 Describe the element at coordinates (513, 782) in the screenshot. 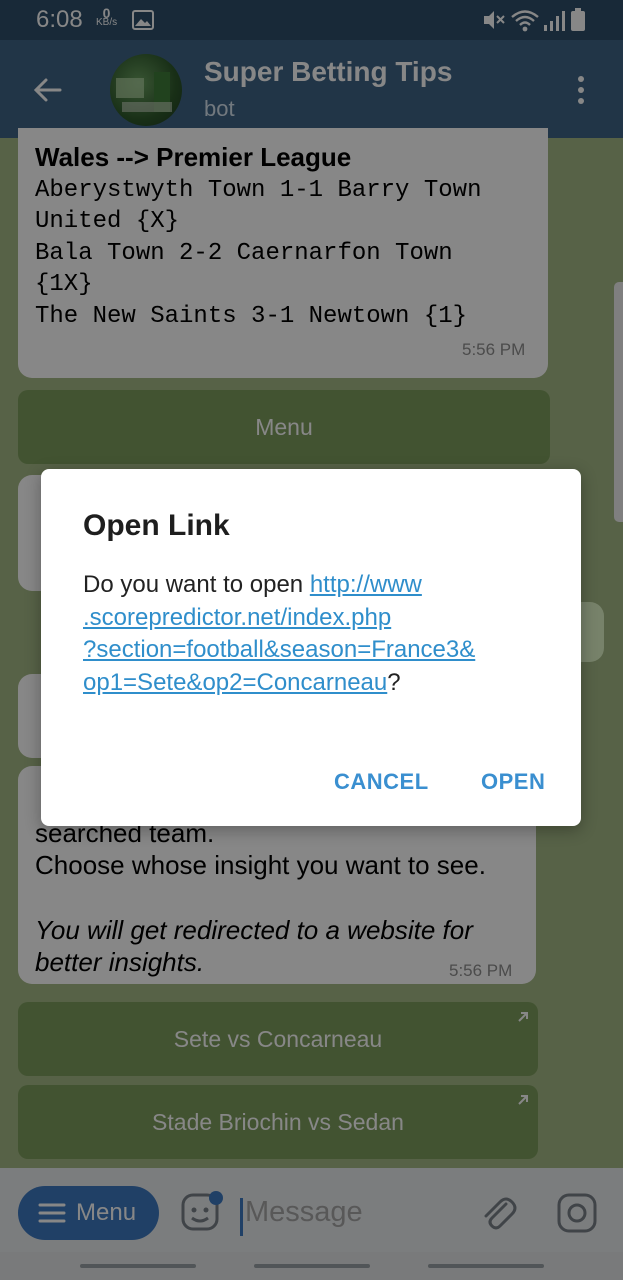

I see `open-button: OPEN` at that location.